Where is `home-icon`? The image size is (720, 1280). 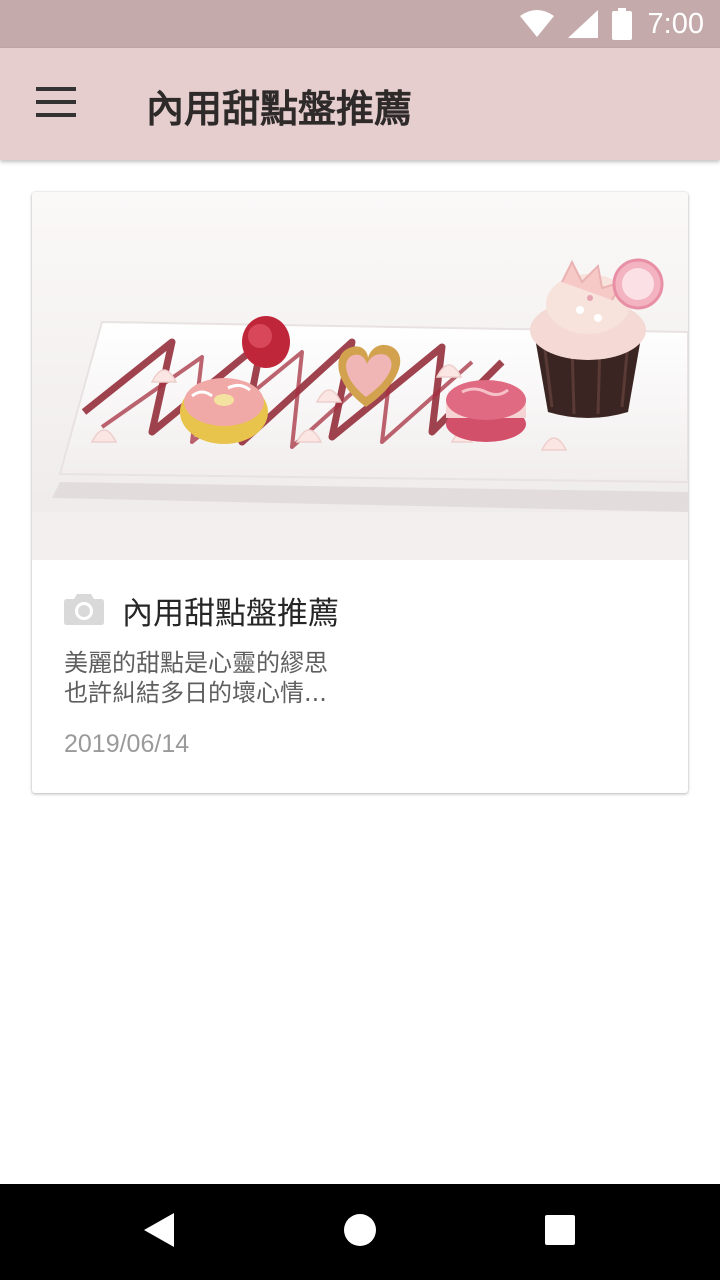 home-icon is located at coordinates (360, 1232).